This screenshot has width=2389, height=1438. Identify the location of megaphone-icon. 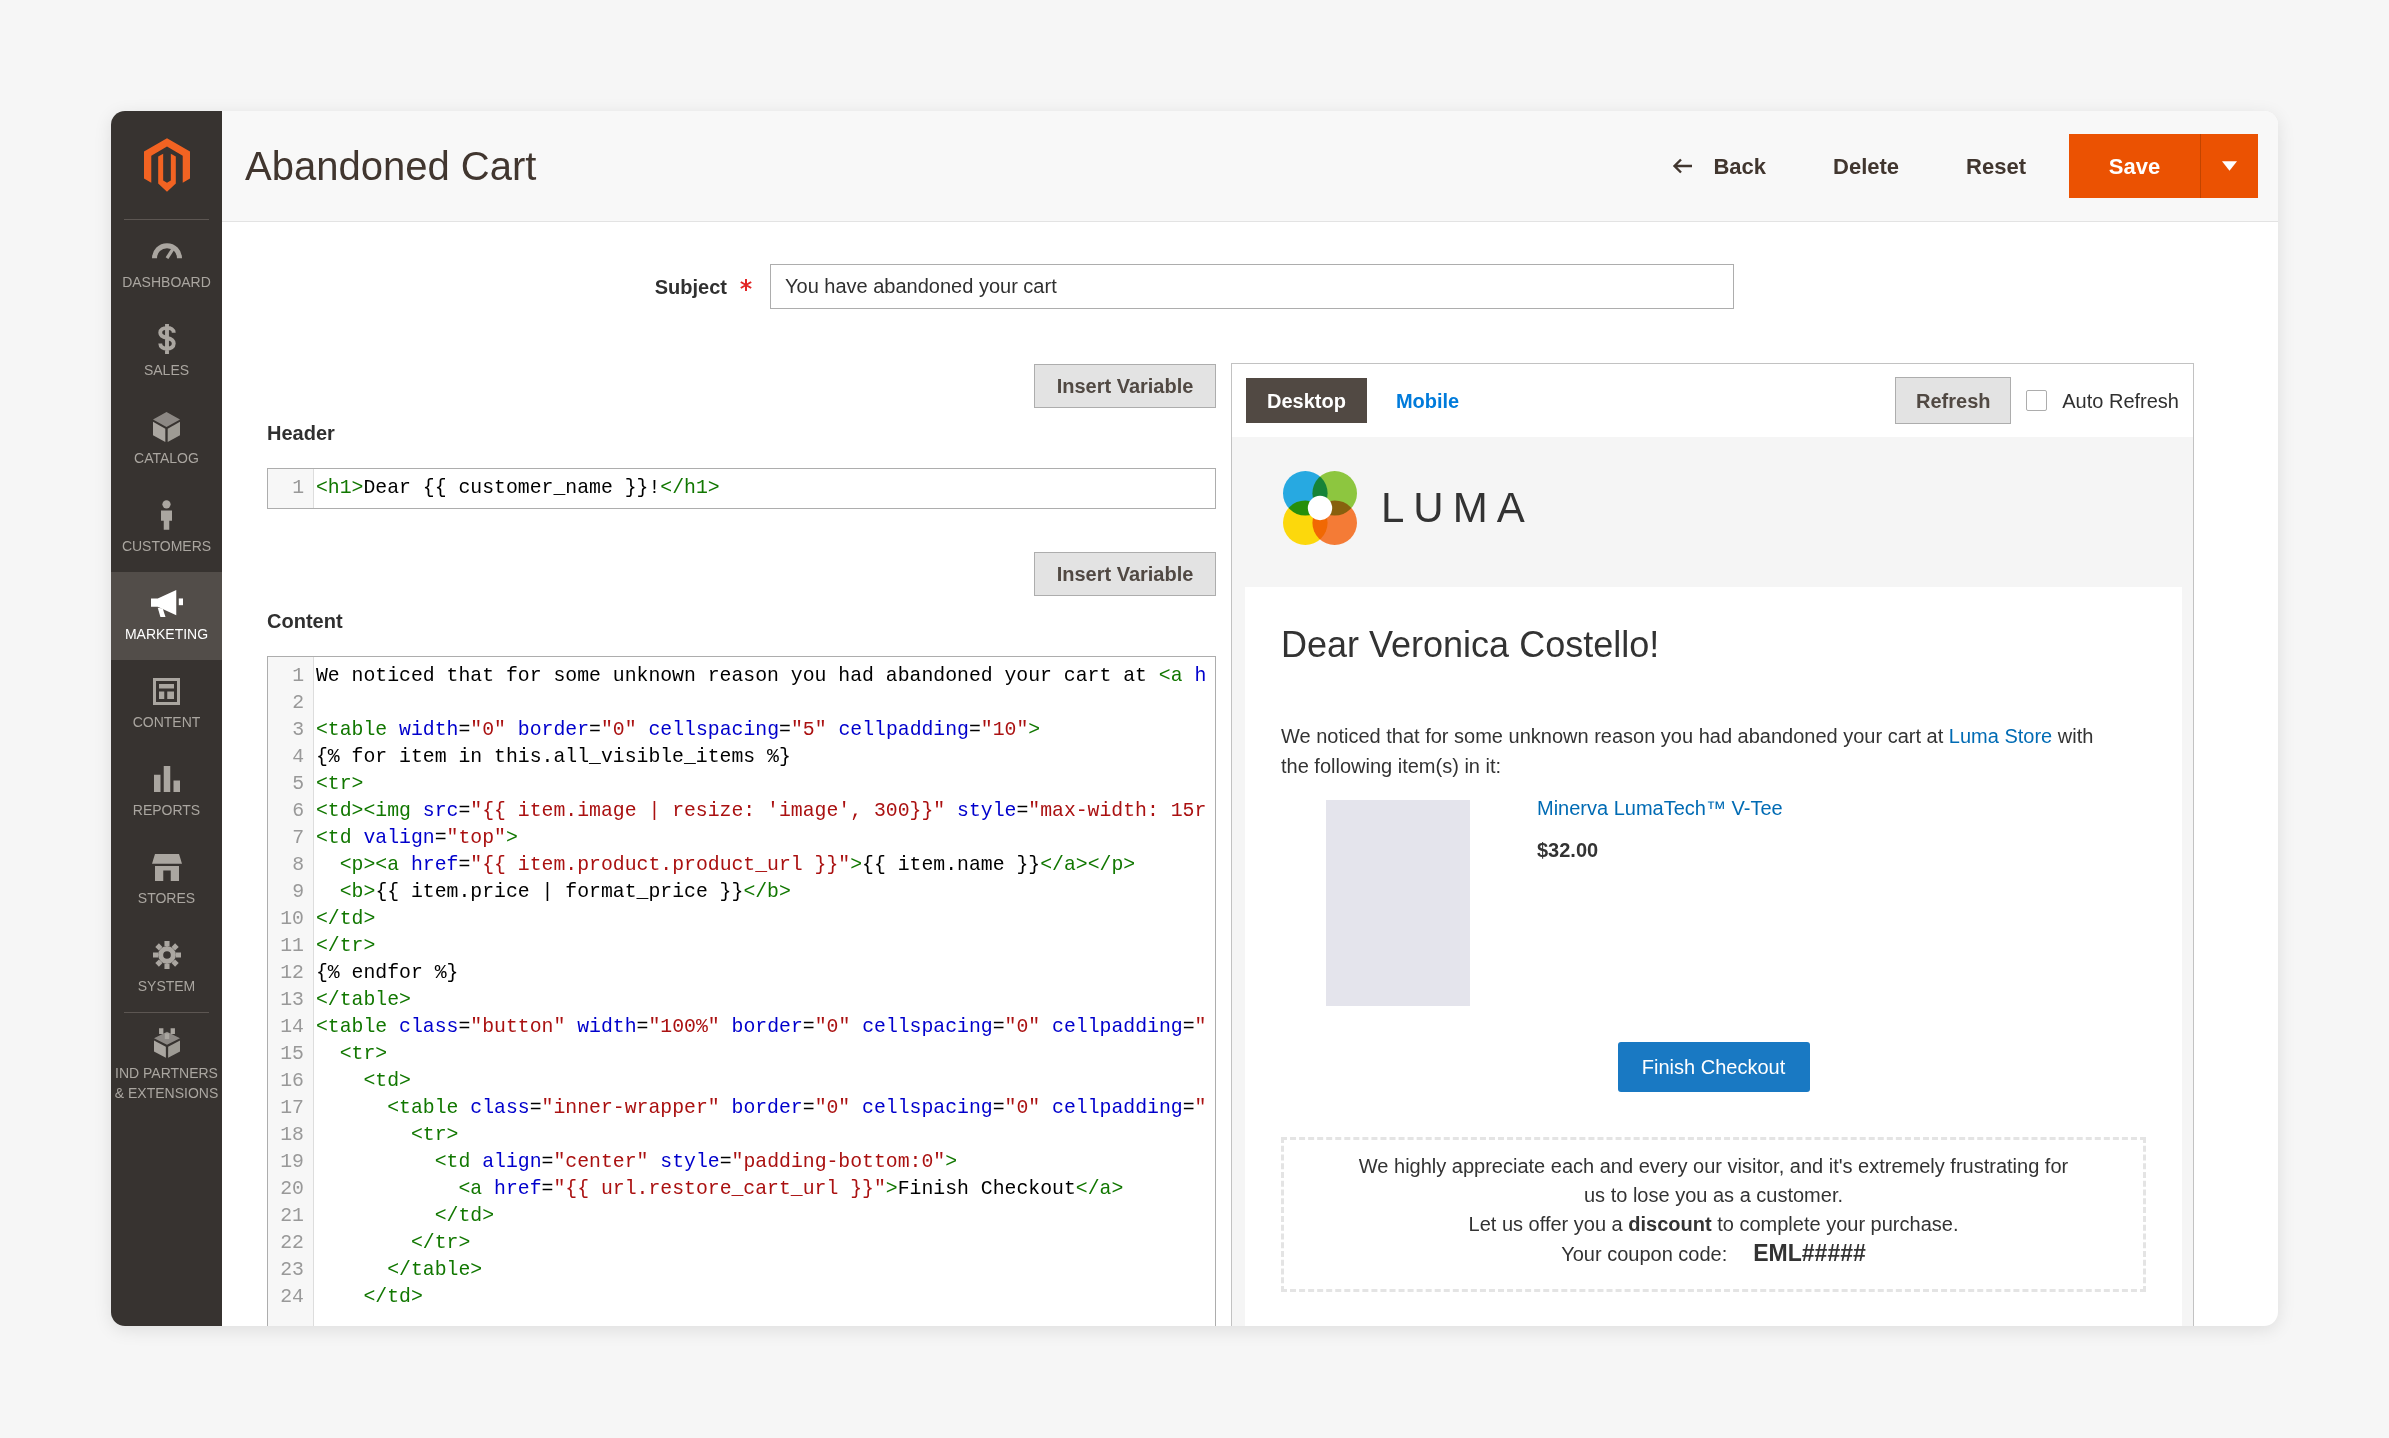
(166, 603).